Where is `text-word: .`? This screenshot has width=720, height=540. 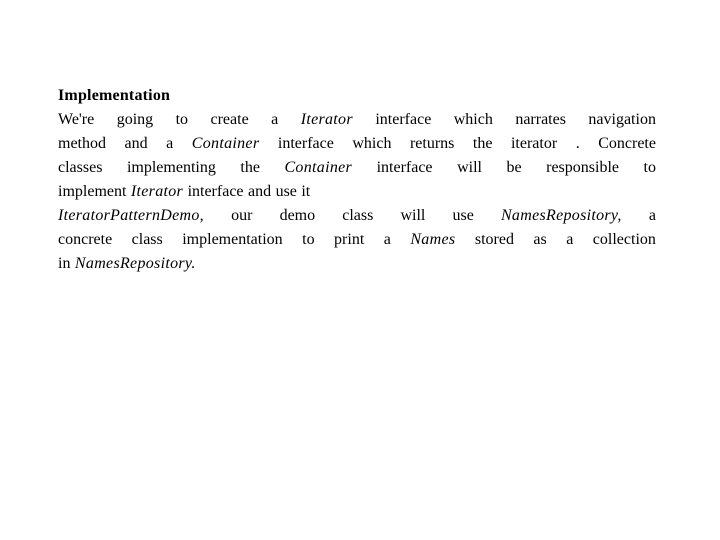 text-word: . is located at coordinates (577, 143).